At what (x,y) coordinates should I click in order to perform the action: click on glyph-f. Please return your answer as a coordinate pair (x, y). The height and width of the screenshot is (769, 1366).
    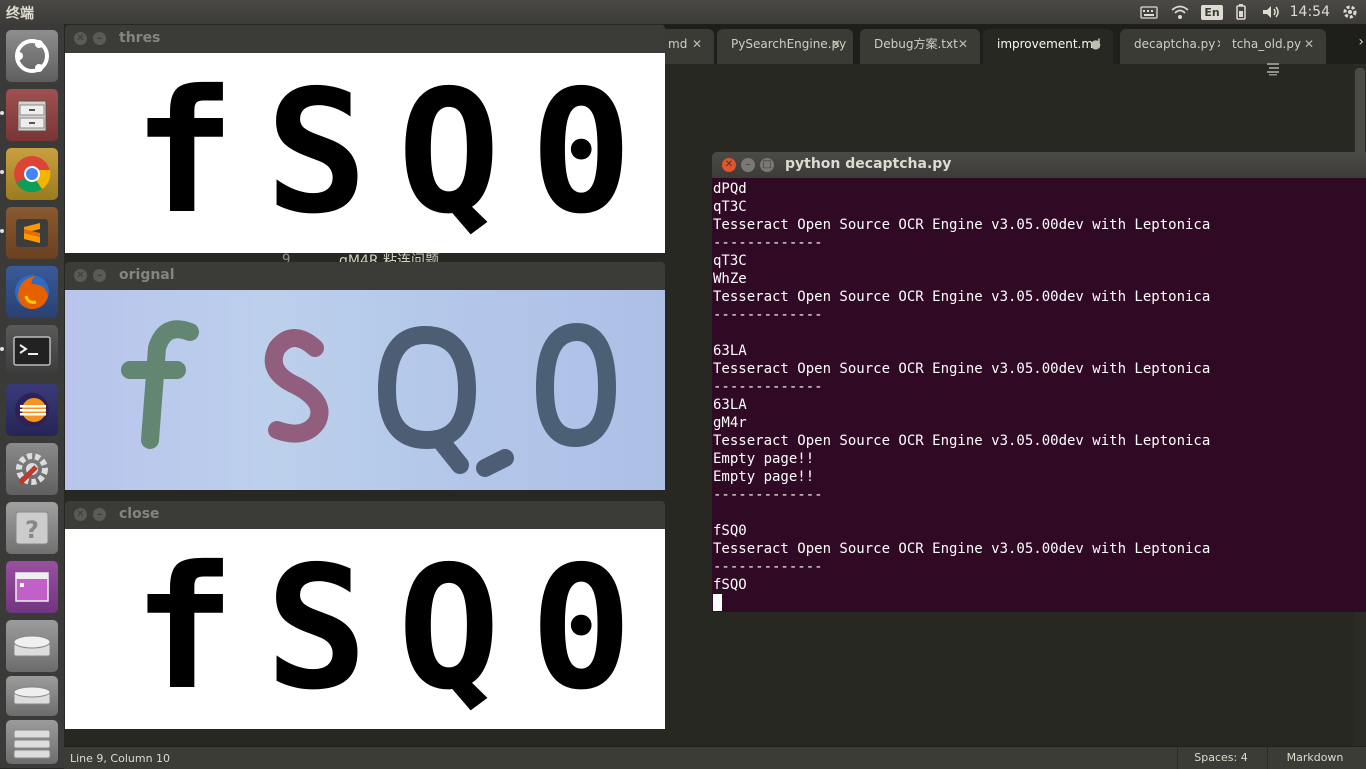
    Looking at the image, I should click on (160, 384).